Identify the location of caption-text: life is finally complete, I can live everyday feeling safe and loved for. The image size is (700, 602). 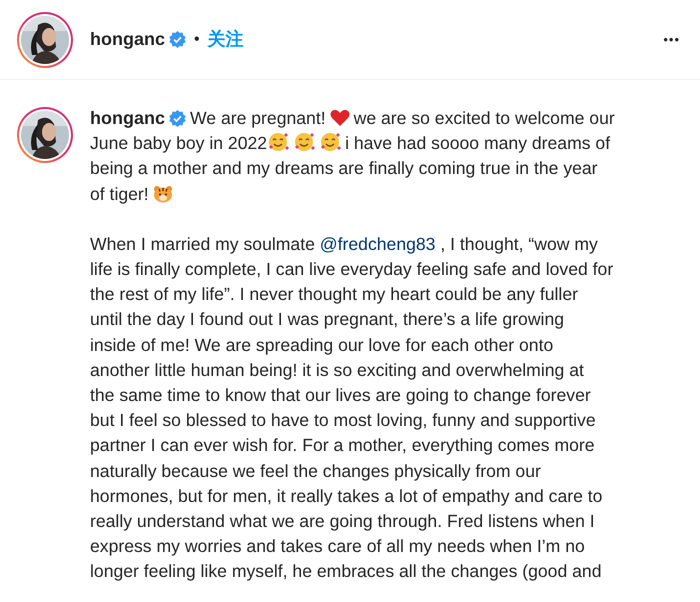
(352, 269).